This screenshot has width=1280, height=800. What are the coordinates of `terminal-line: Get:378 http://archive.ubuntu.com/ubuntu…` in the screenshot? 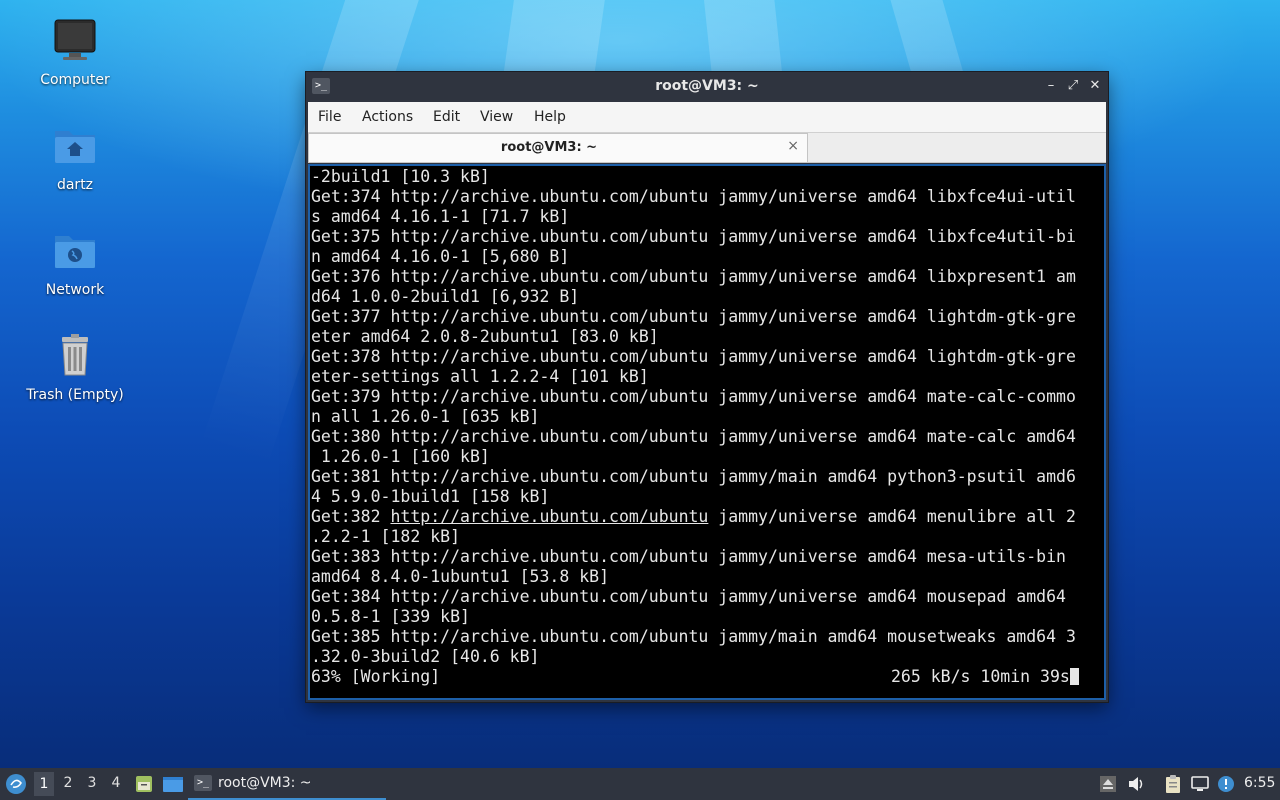 It's located at (693, 356).